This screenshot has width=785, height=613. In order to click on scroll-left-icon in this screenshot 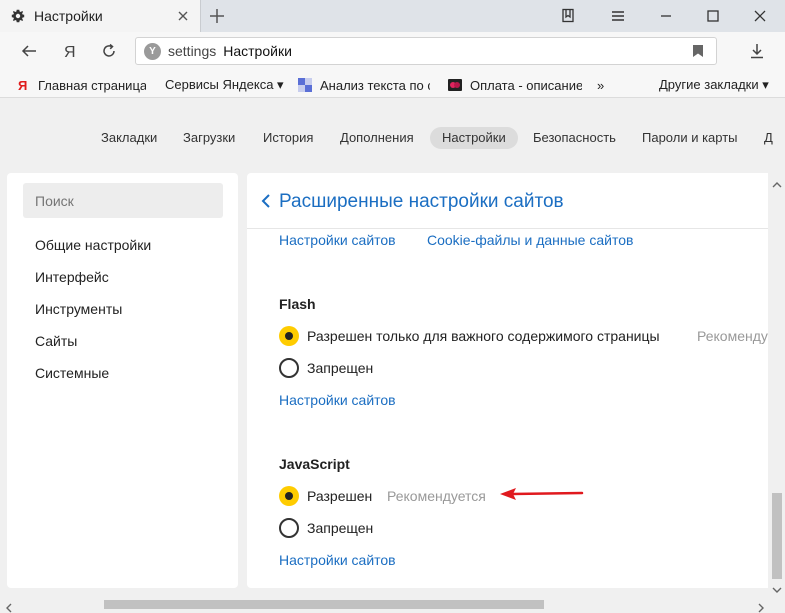, I will do `click(9, 606)`.